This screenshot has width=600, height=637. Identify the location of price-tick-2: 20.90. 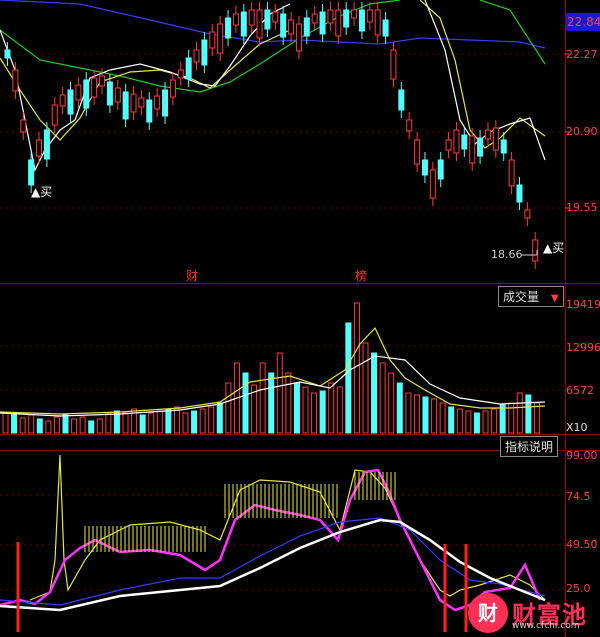
(582, 131).